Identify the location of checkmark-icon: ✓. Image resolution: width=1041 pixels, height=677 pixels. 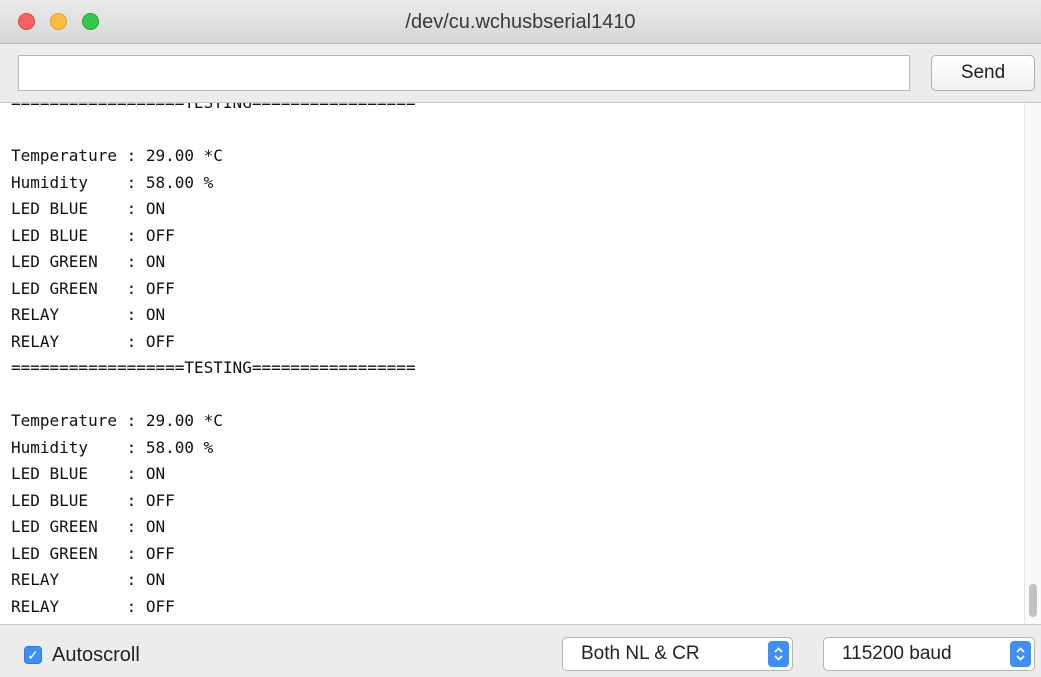
(33, 655).